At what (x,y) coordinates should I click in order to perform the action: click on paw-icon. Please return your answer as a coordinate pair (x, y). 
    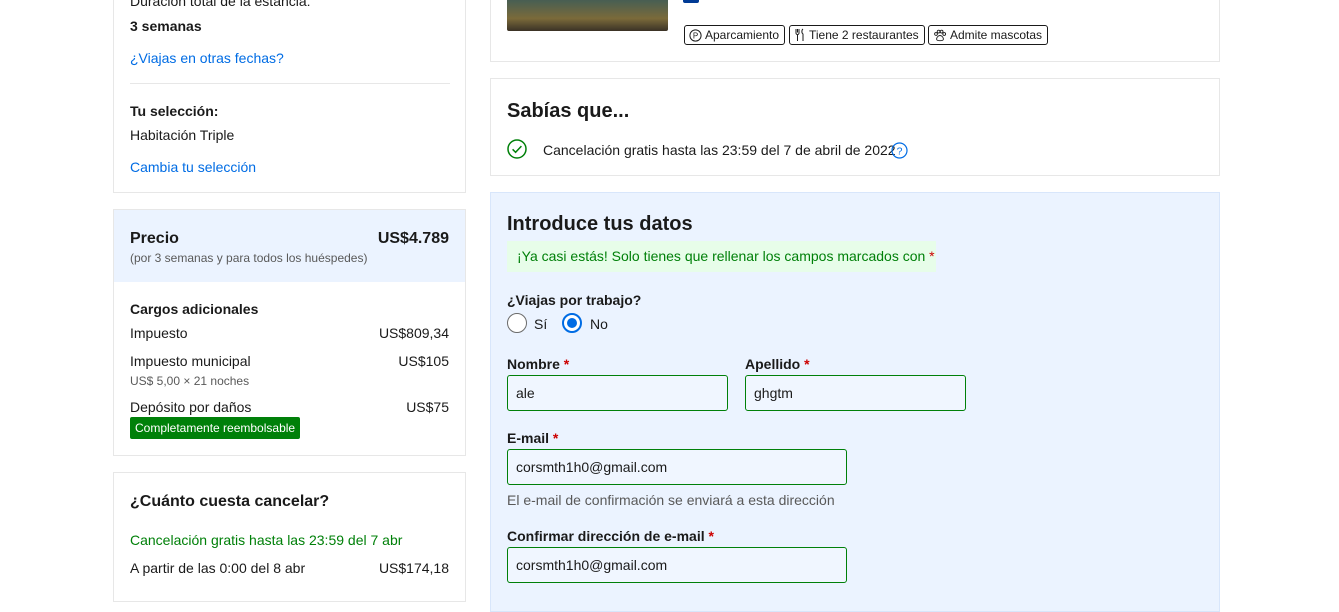
    Looking at the image, I should click on (940, 35).